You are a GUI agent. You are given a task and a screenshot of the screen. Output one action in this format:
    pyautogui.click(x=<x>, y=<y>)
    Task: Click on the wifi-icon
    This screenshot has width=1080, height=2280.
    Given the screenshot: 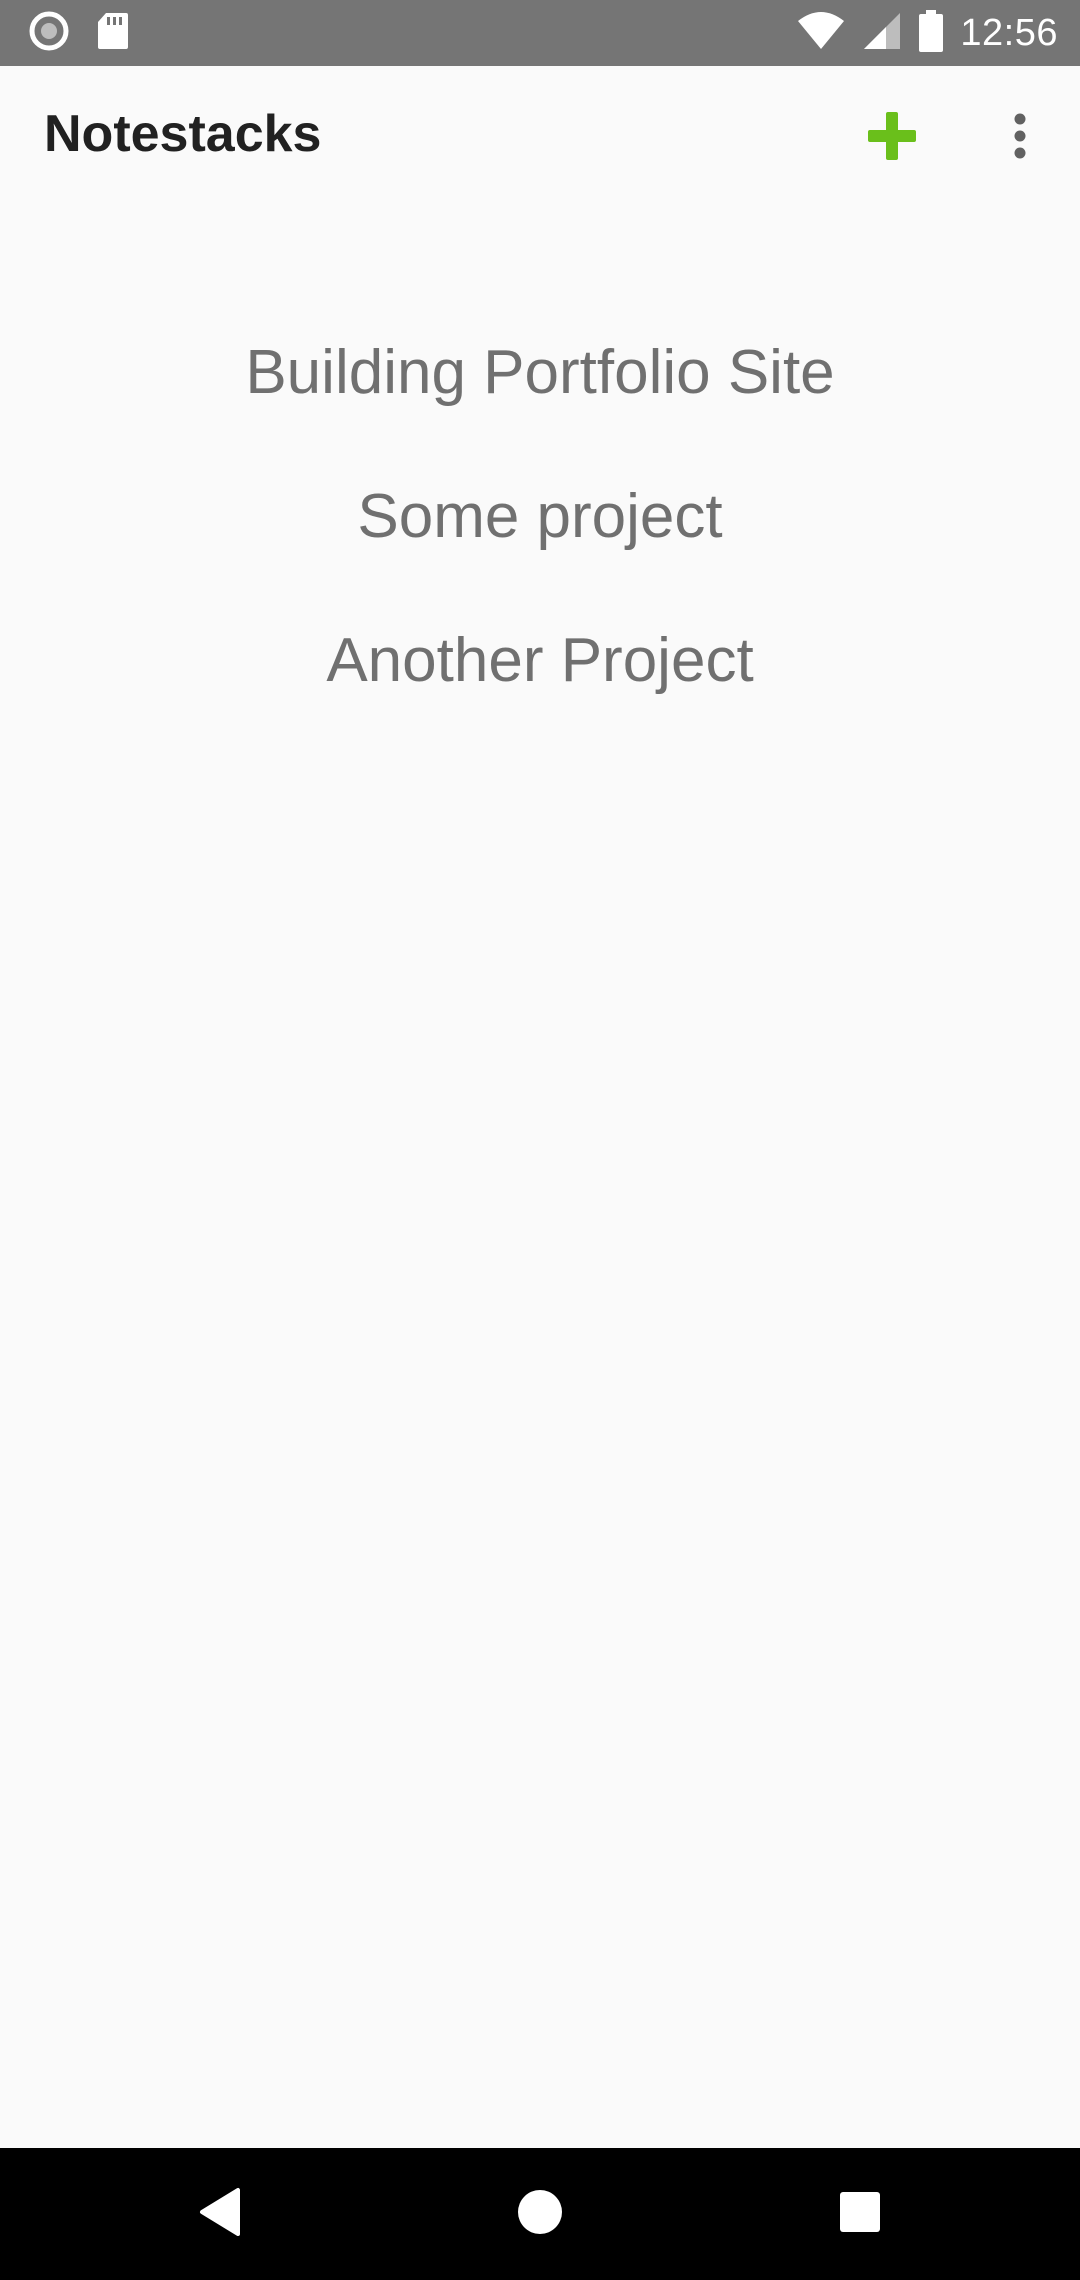 What is the action you would take?
    pyautogui.click(x=821, y=33)
    